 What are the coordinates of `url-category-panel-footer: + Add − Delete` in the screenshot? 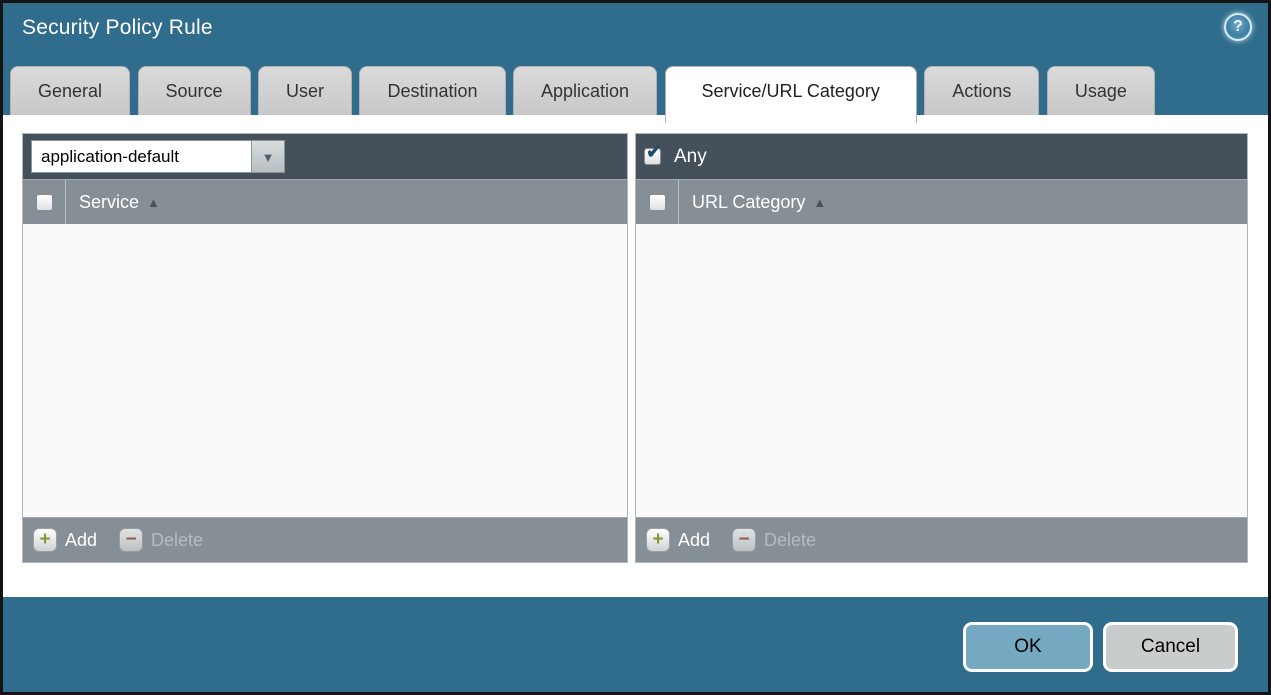 It's located at (941, 539).